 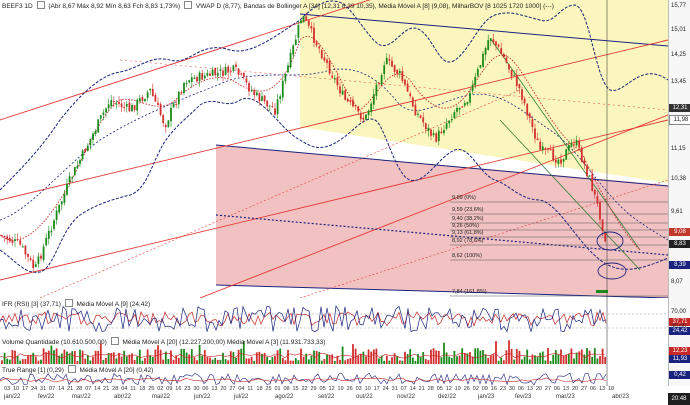 What do you see at coordinates (679, 317) in the screenshot?
I see `ifr-axis: 70,00 37,71 30,00 24,42` at bounding box center [679, 317].